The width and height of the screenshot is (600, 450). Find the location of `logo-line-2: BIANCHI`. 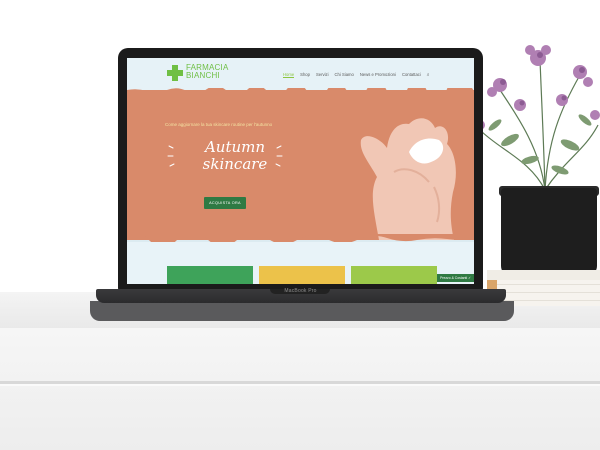

logo-line-2: BIANCHI is located at coordinates (203, 75).